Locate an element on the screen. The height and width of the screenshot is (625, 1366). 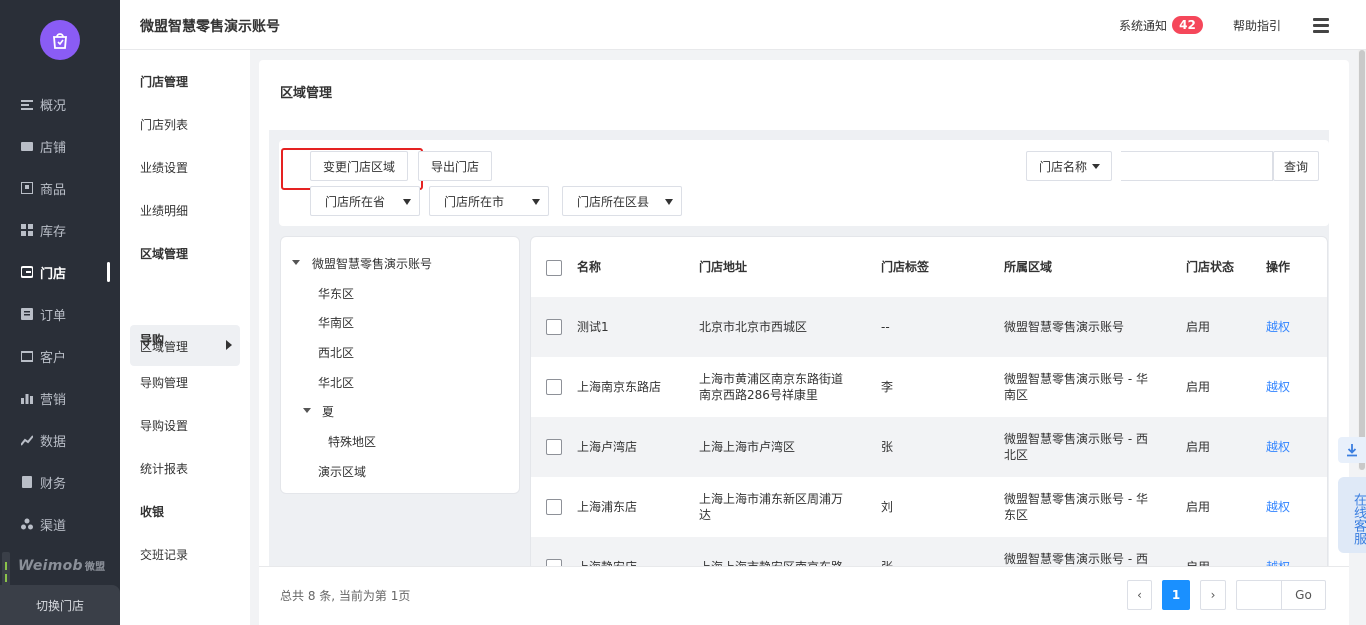
tree-node-special-area: 特殊地区 is located at coordinates (352, 441).